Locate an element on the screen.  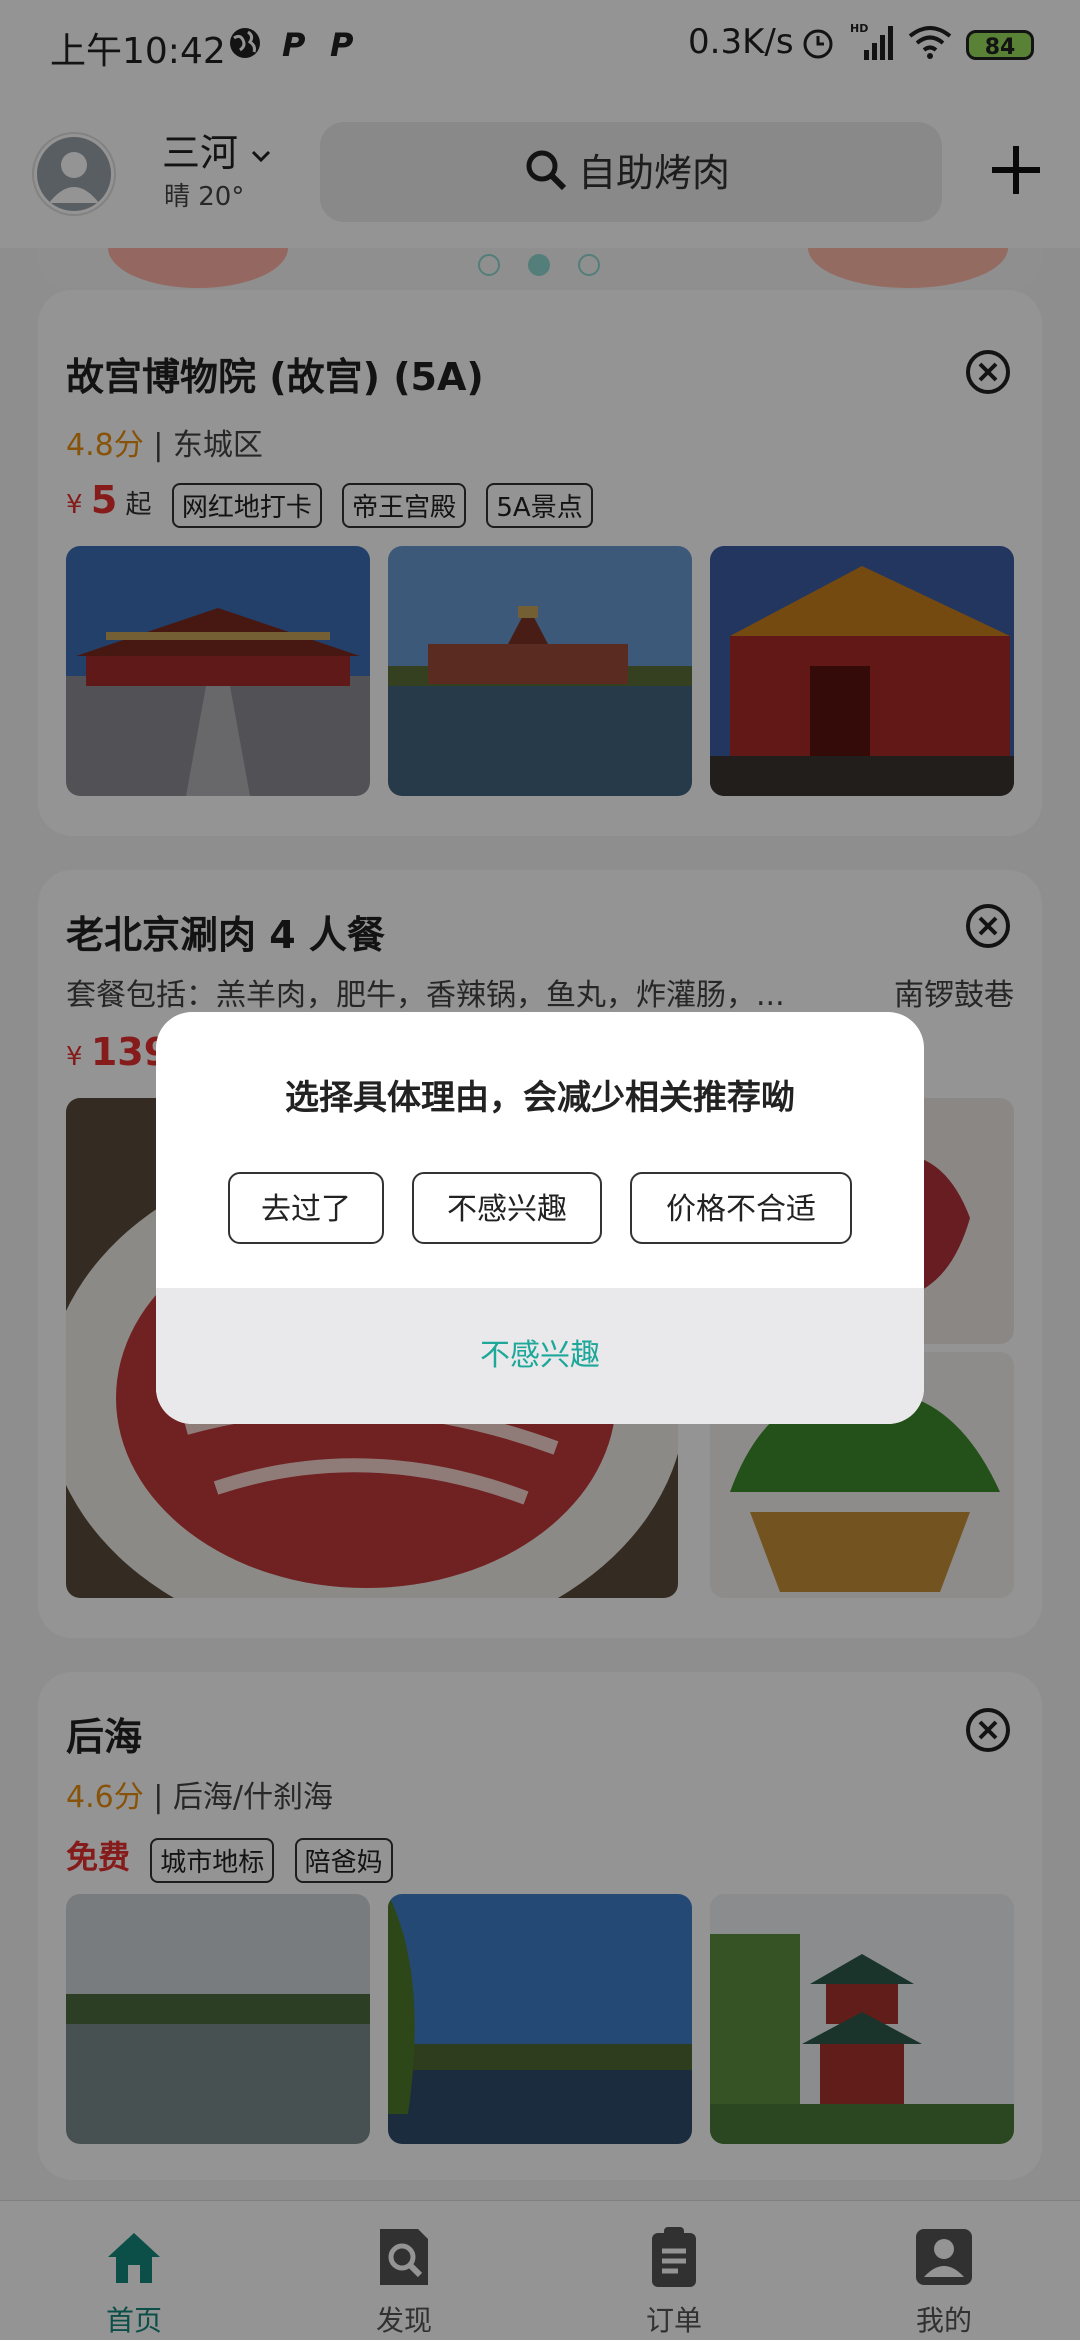
reason-price-button: 价格不合适 is located at coordinates (741, 1208).